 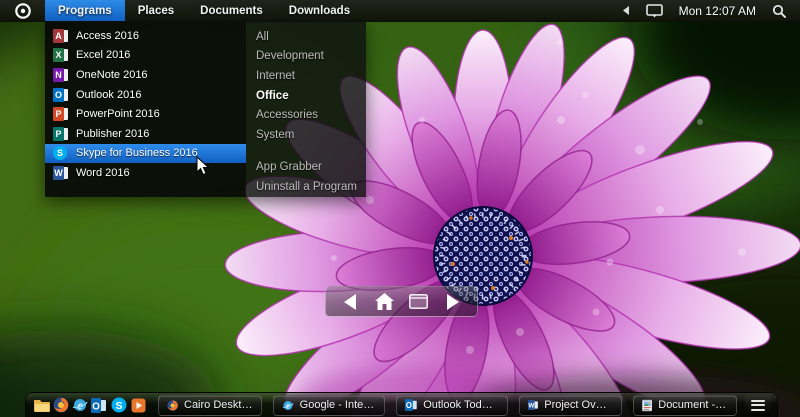 What do you see at coordinates (351, 302) in the screenshot?
I see `back-arrow-button` at bounding box center [351, 302].